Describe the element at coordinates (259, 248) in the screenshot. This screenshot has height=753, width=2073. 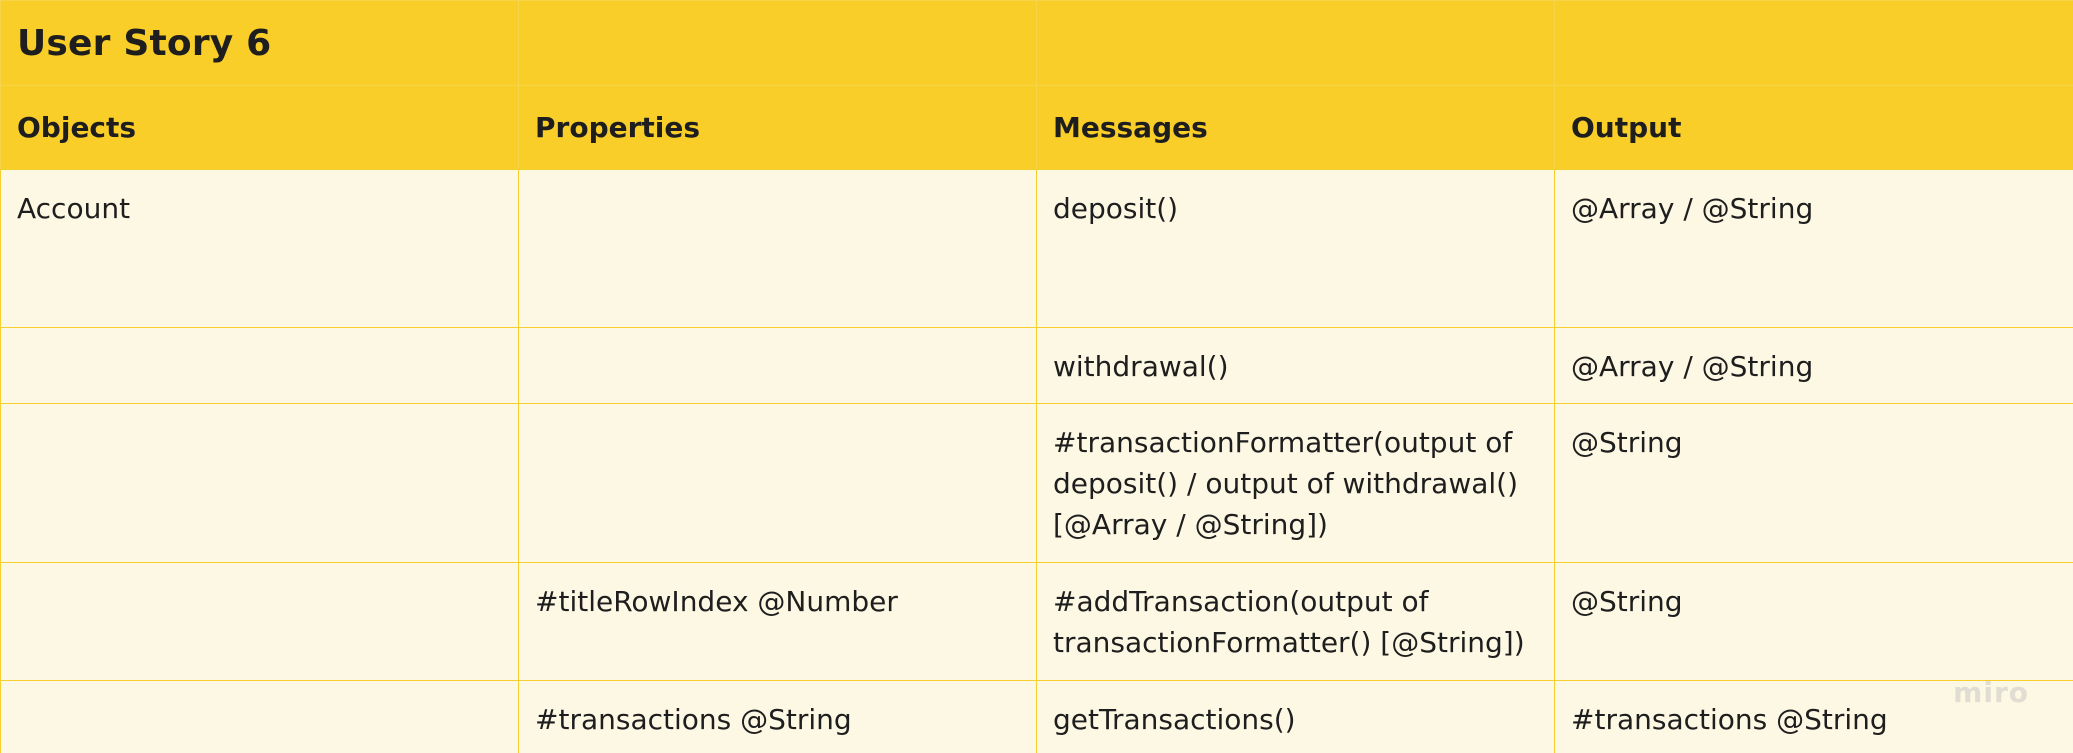
I see `cell-objects: Account` at that location.